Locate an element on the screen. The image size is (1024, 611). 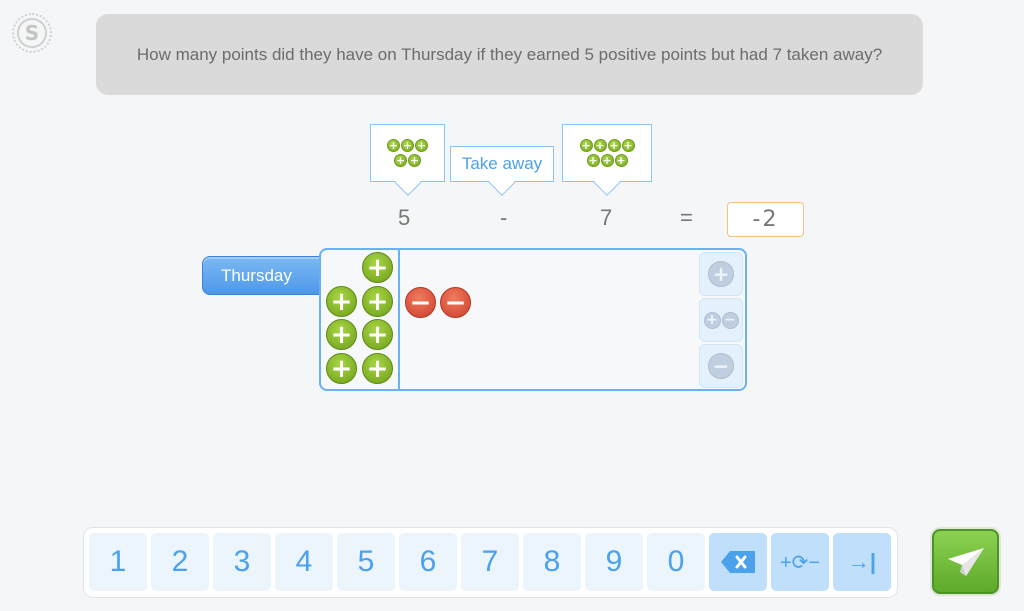
board-controls: + + − − is located at coordinates (721, 320).